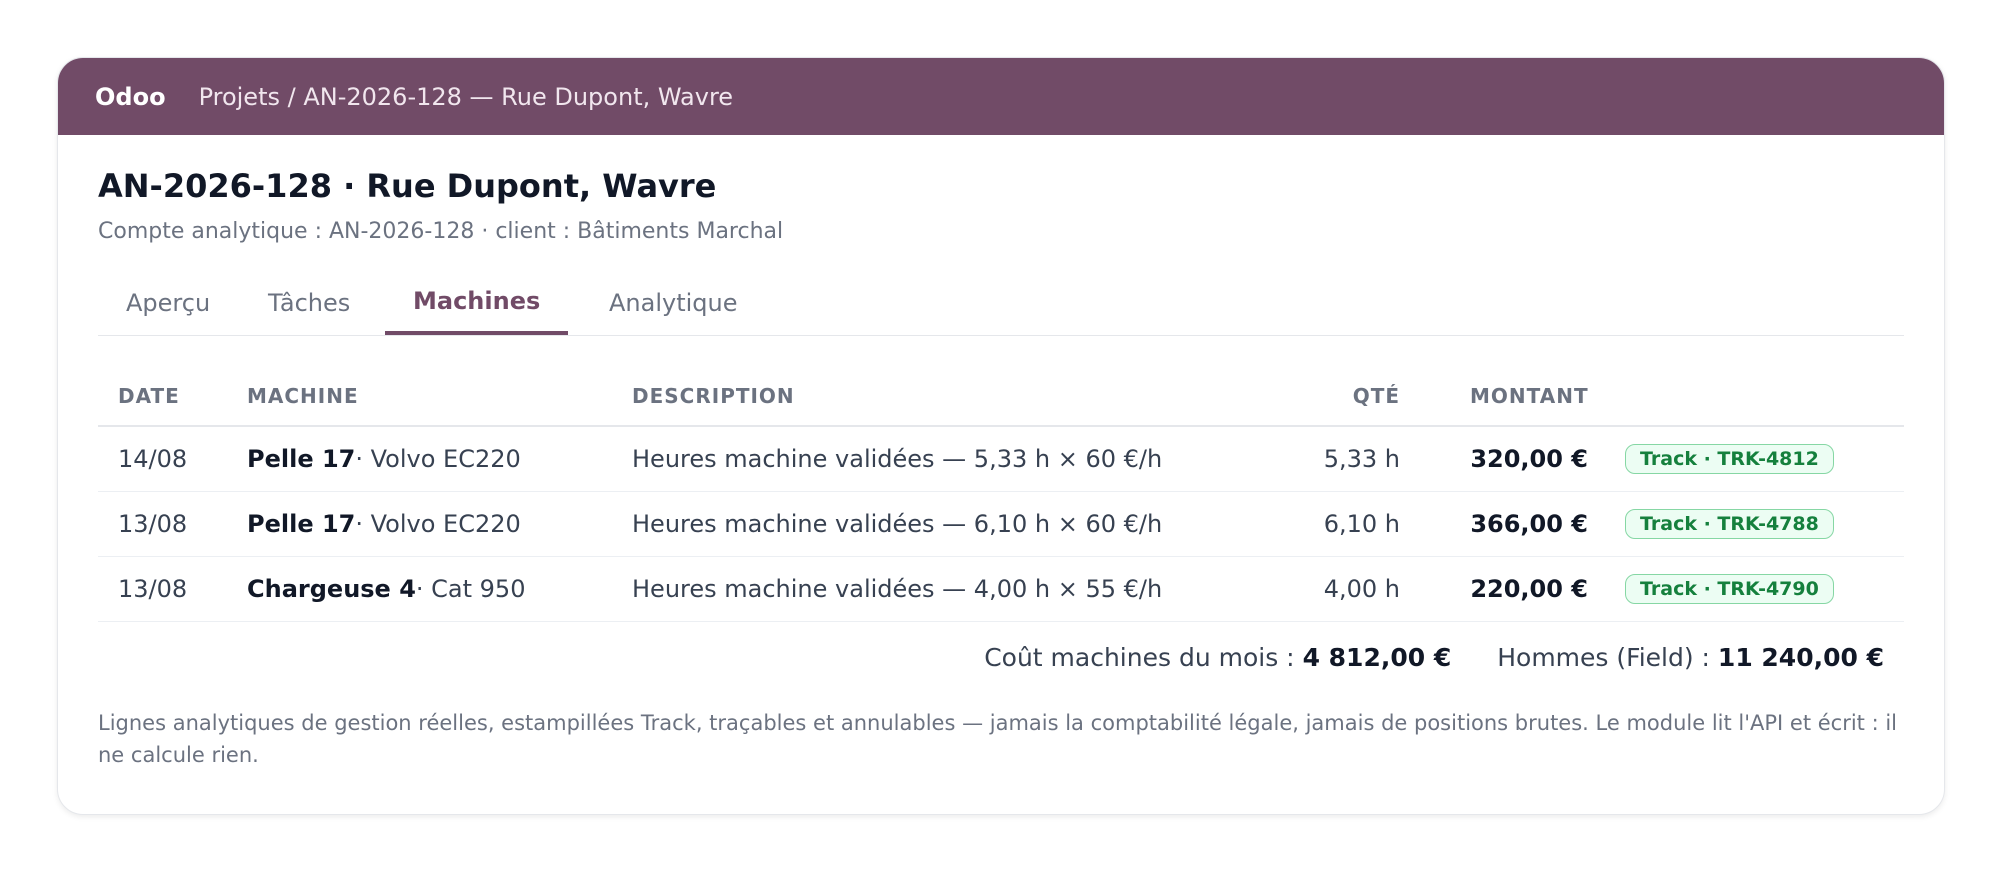 This screenshot has height=872, width=2000. I want to click on row-amount: 220,00 €, so click(1529, 589).